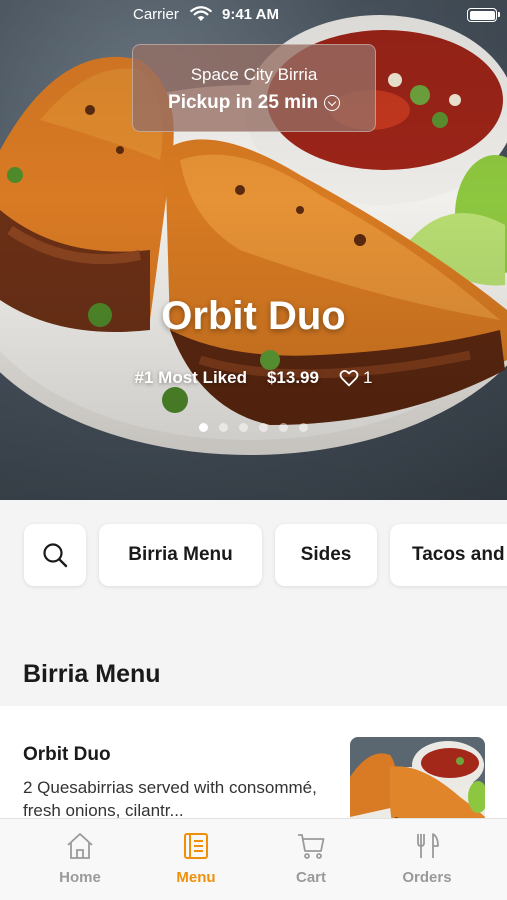  What do you see at coordinates (196, 877) in the screenshot?
I see `tab-label: Menu` at bounding box center [196, 877].